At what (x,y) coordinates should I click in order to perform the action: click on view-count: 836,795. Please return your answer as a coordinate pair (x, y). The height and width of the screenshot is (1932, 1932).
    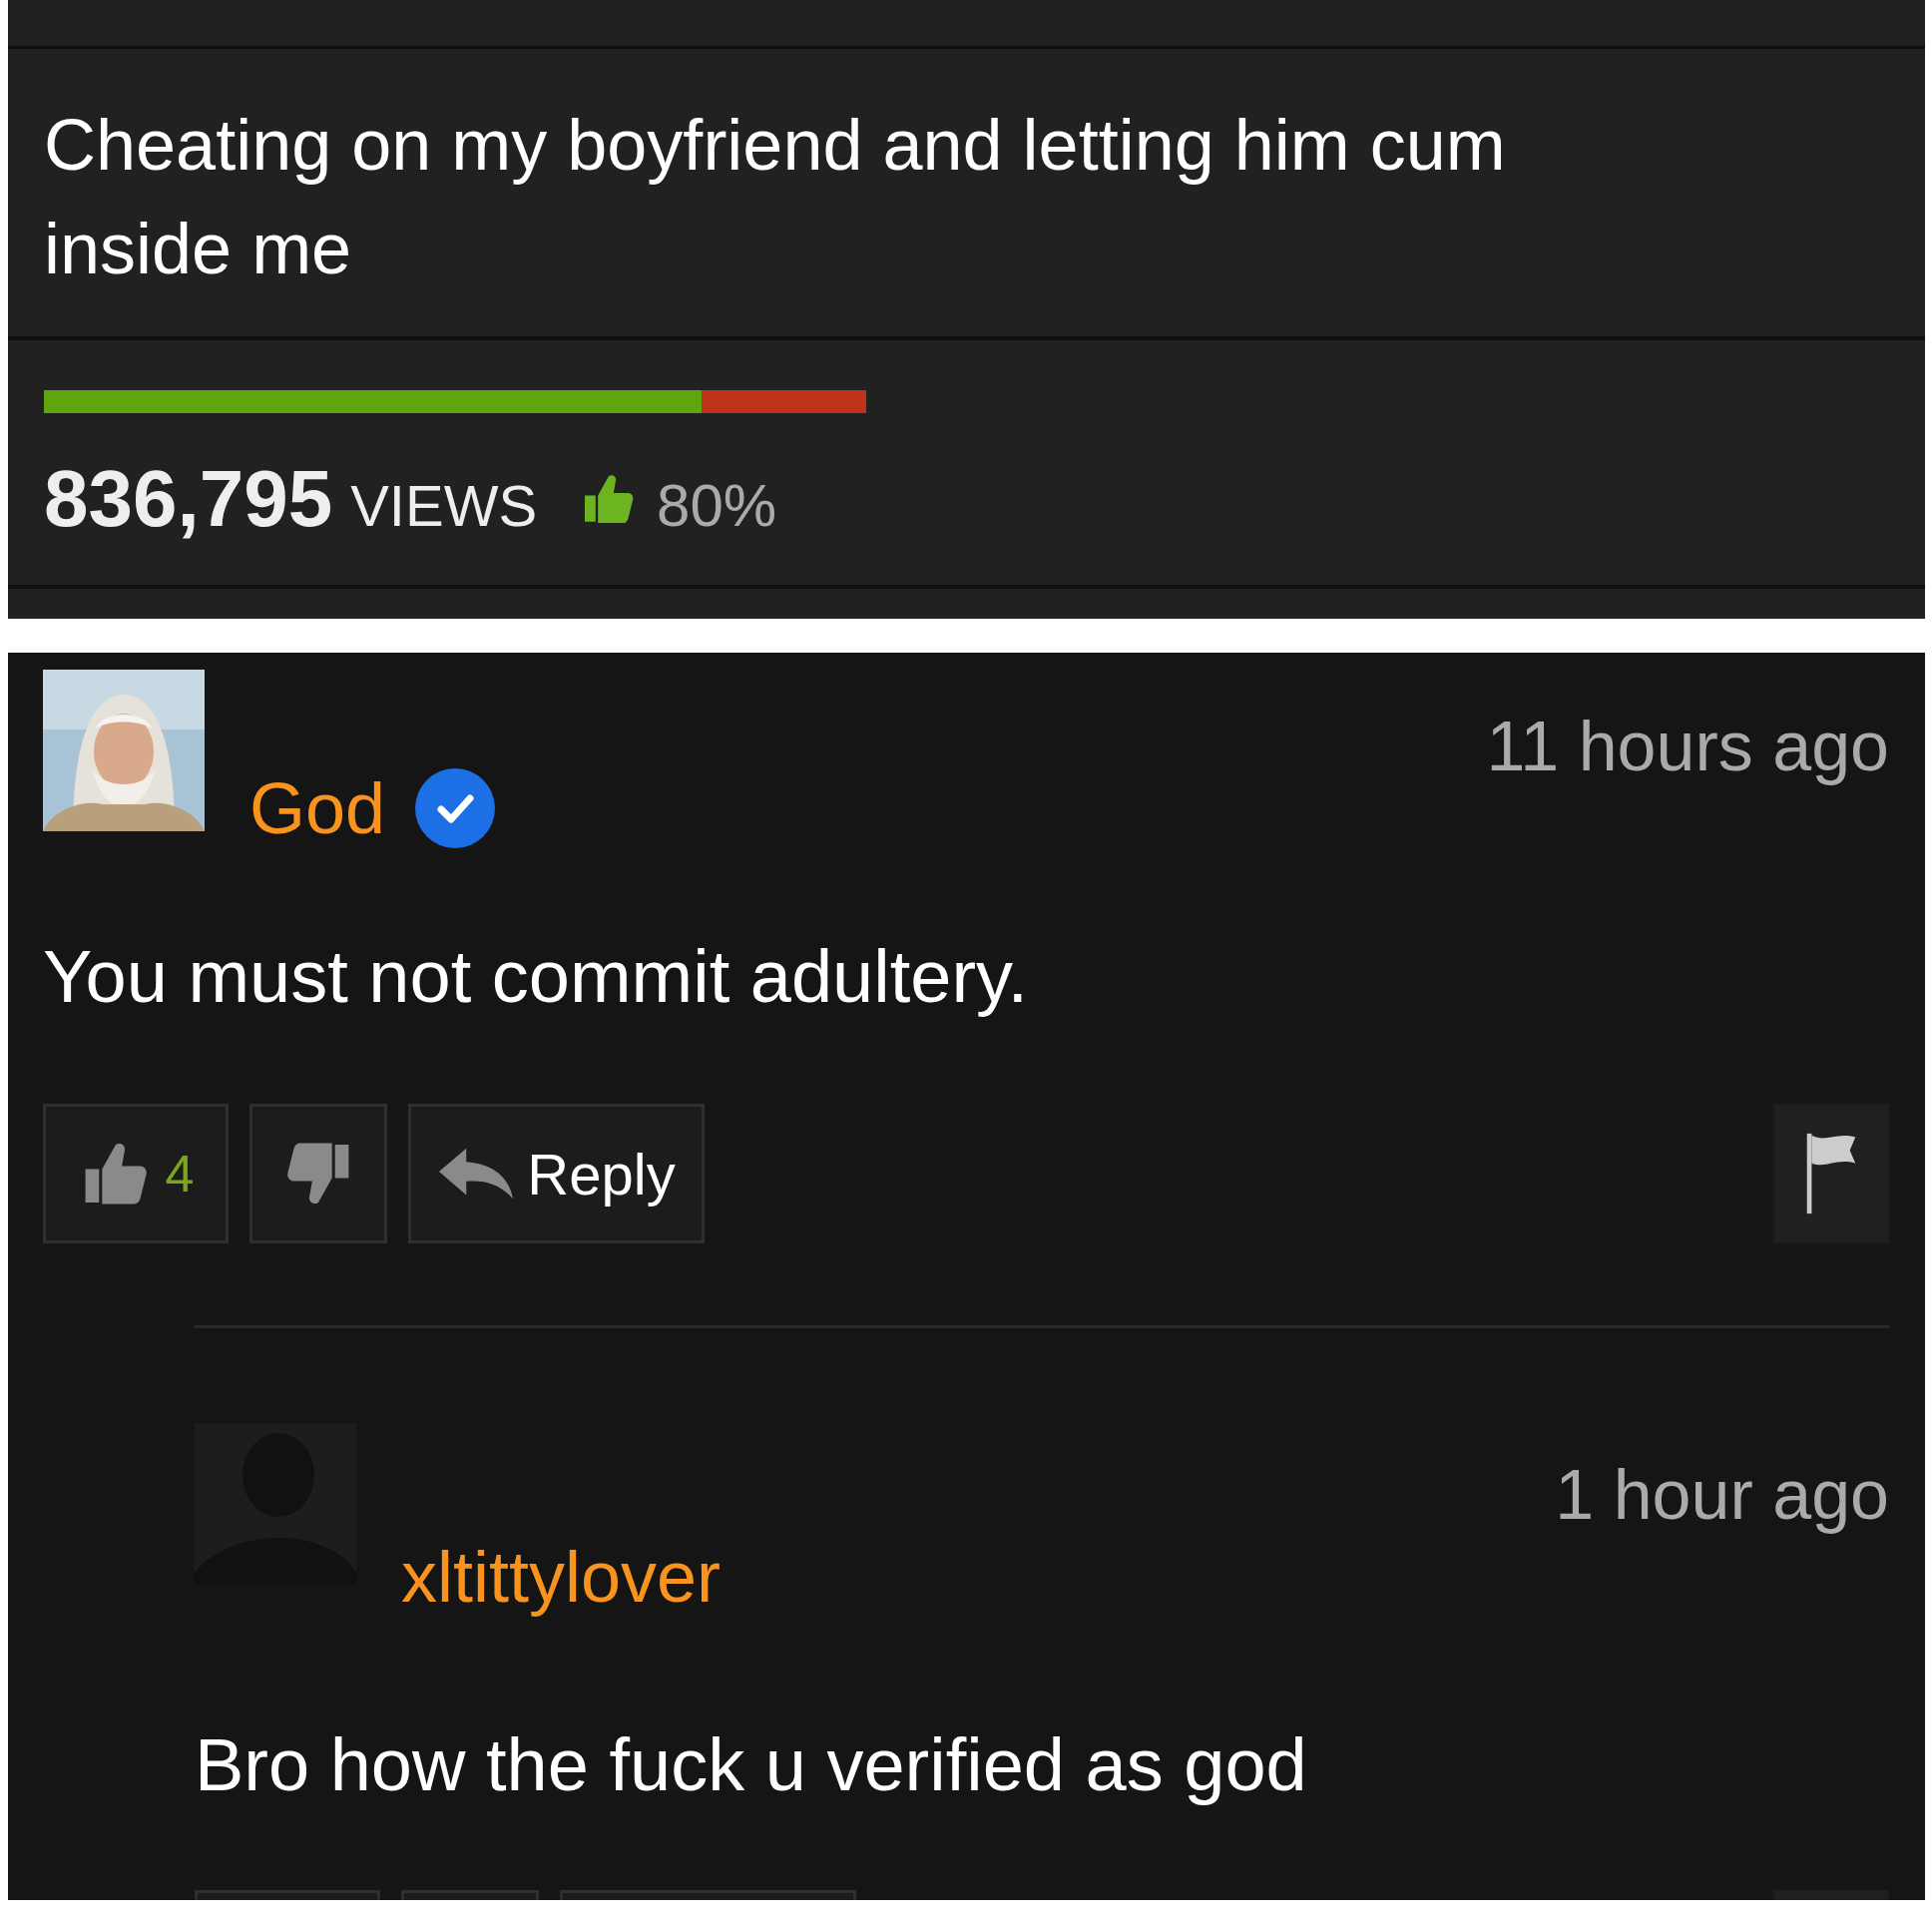
    Looking at the image, I should click on (188, 499).